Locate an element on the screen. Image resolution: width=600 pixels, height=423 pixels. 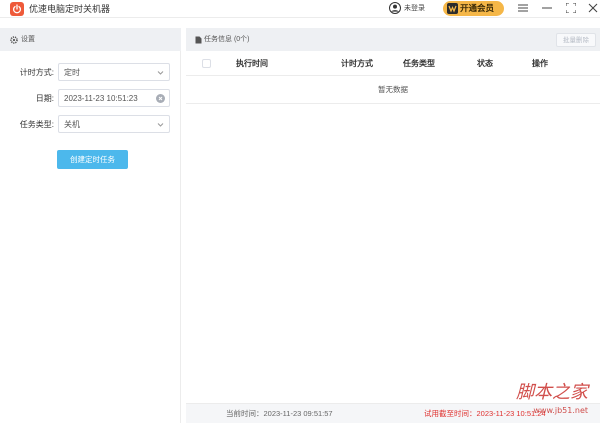
table-empty-row: 暂无数据 is located at coordinates (393, 90).